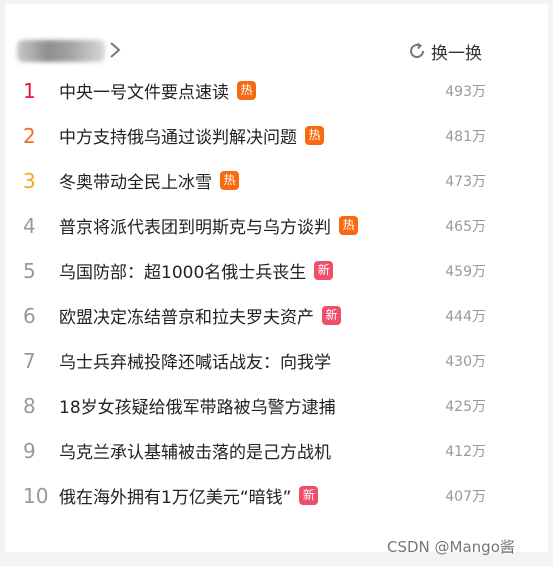 Image resolution: width=553 pixels, height=566 pixels. I want to click on heat-count: 493万, so click(465, 91).